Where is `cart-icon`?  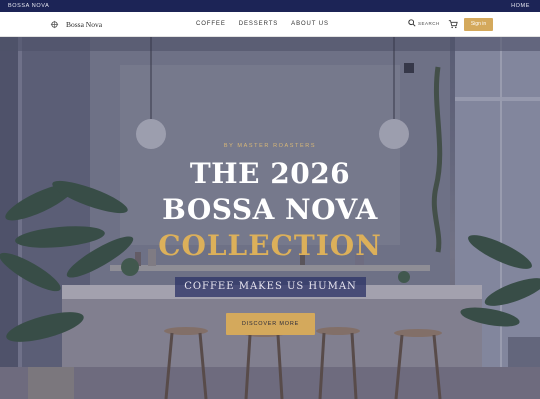
cart-icon is located at coordinates (453, 24).